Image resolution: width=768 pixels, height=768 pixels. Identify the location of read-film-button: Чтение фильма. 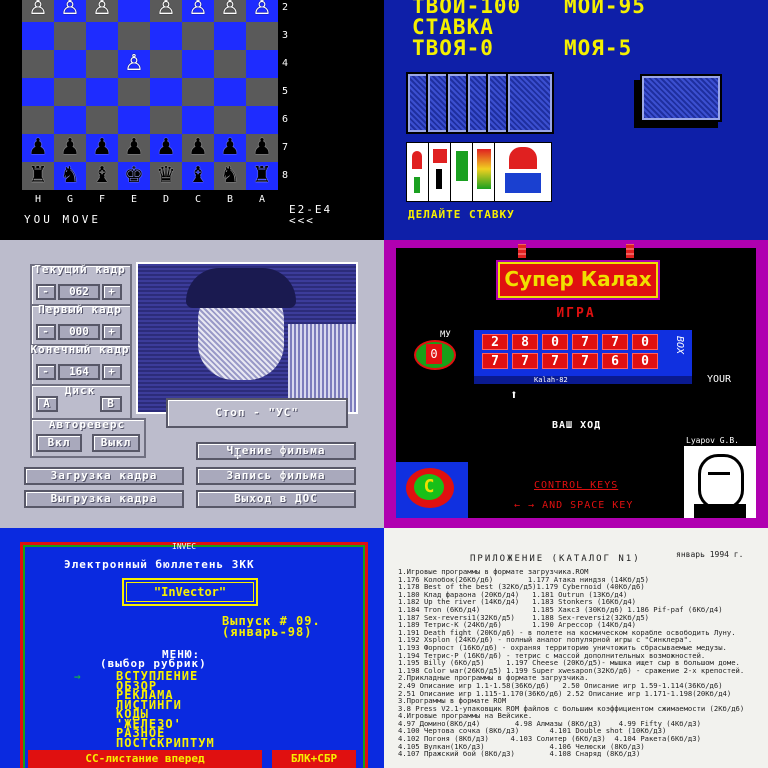
(276, 451).